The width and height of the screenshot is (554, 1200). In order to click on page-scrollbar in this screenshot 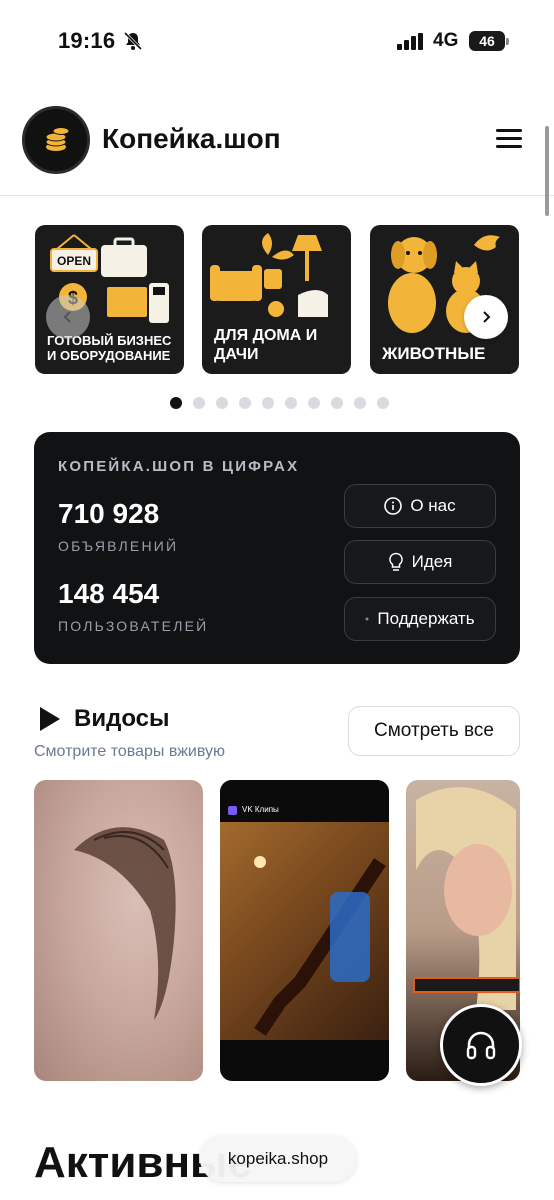, I will do `click(547, 171)`.